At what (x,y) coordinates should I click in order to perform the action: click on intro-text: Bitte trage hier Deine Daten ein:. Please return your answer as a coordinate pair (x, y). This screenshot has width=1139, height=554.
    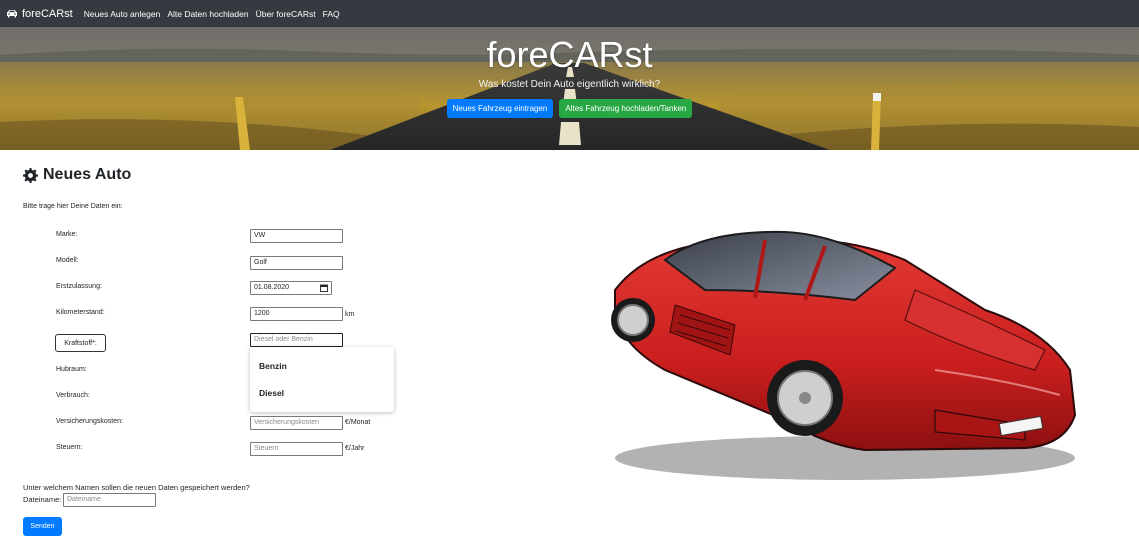
    Looking at the image, I should click on (73, 206).